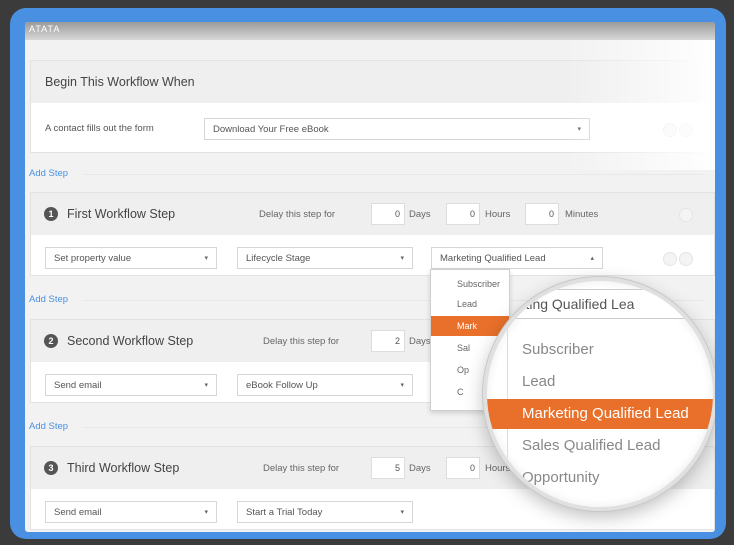  What do you see at coordinates (120, 82) in the screenshot?
I see `trigger-title: Begin This Workflow When` at bounding box center [120, 82].